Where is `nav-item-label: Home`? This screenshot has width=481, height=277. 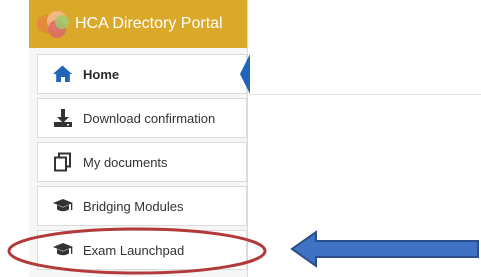
nav-item-label: Home is located at coordinates (101, 74).